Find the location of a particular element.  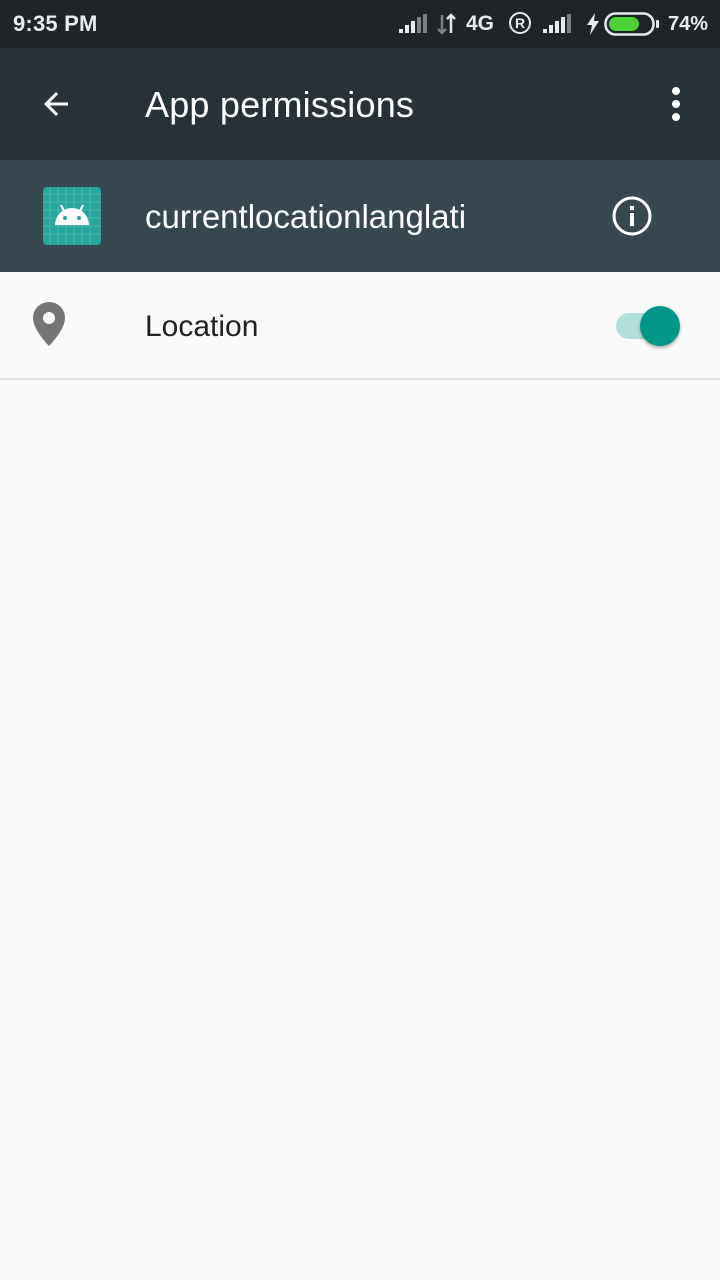

more-vert-icon is located at coordinates (676, 104).